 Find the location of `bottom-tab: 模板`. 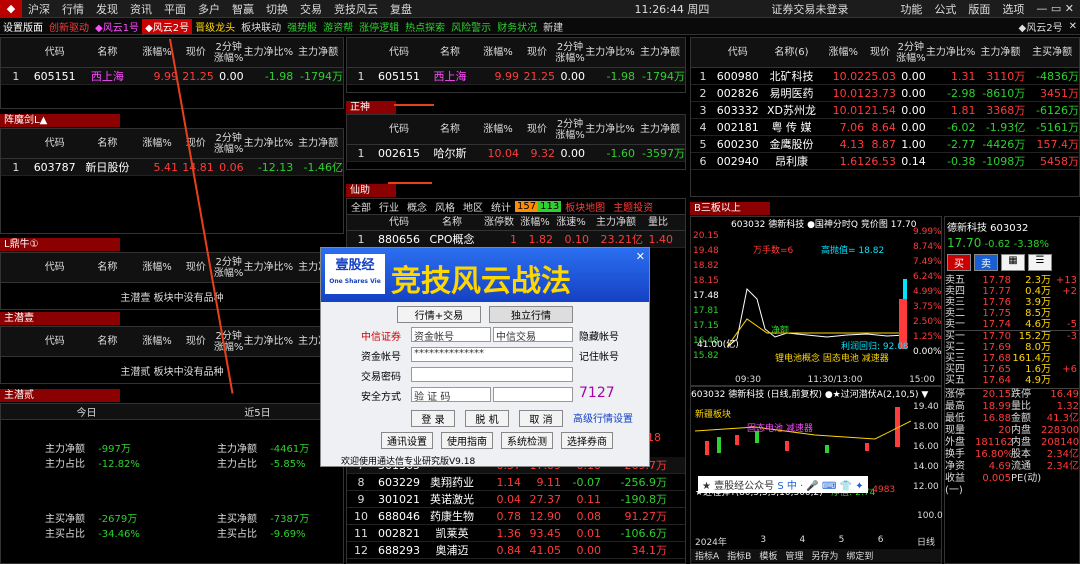

bottom-tab: 模板 is located at coordinates (768, 555).